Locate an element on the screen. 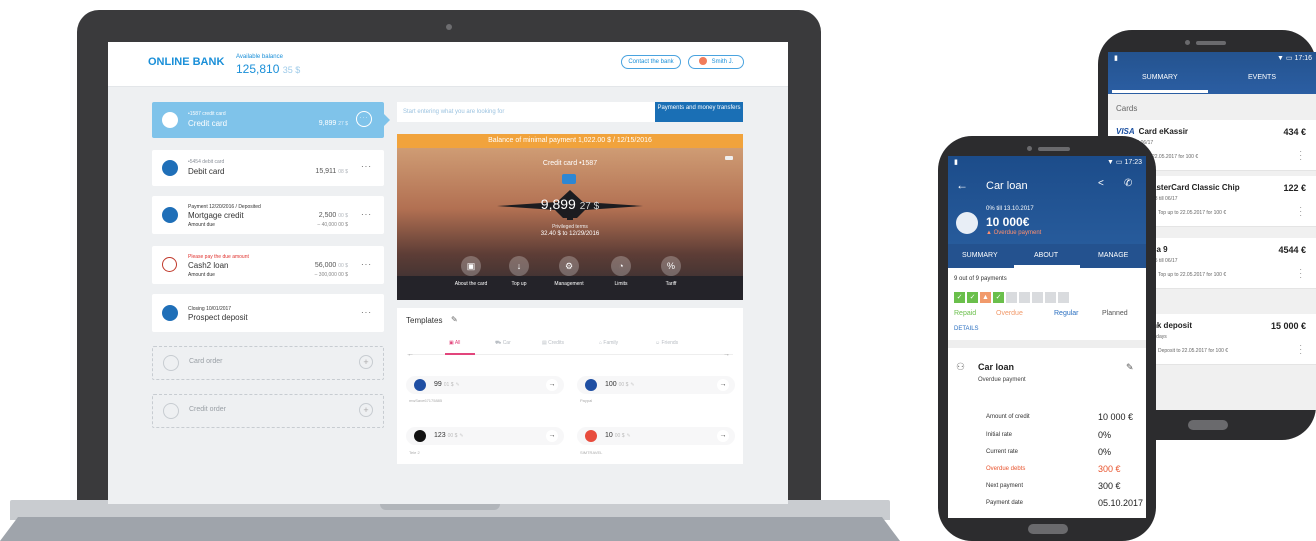 The height and width of the screenshot is (541, 1316). loan-amount: 2,500 00 $ is located at coordinates (333, 215).